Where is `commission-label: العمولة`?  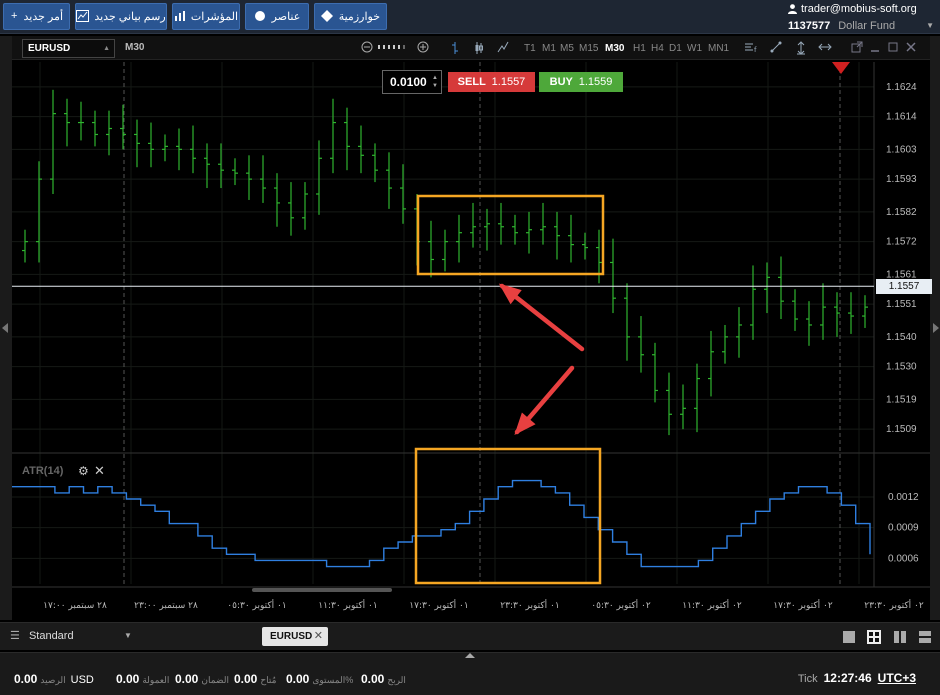
commission-label: العمولة is located at coordinates (156, 680).